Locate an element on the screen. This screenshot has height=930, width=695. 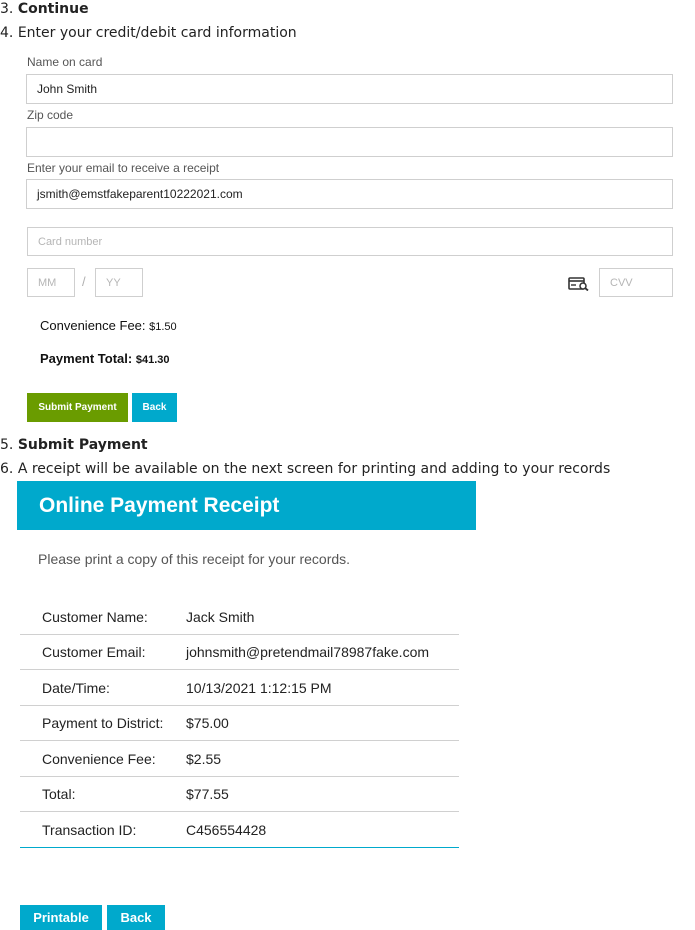
row-label: Transaction ID: is located at coordinates (89, 830).